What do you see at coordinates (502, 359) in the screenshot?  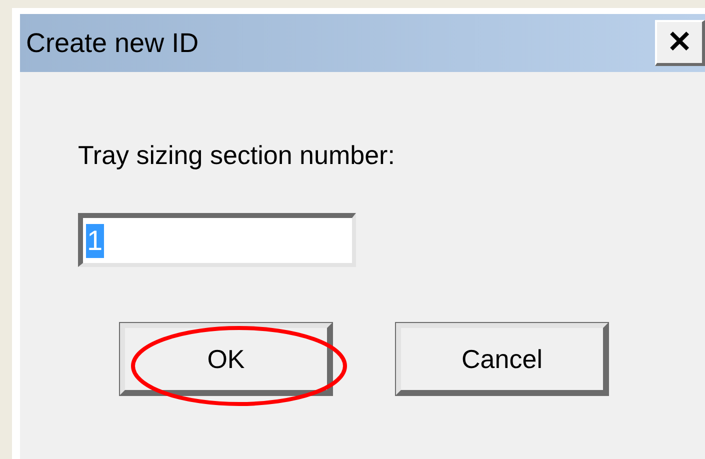 I see `cancel-button: Cancel` at bounding box center [502, 359].